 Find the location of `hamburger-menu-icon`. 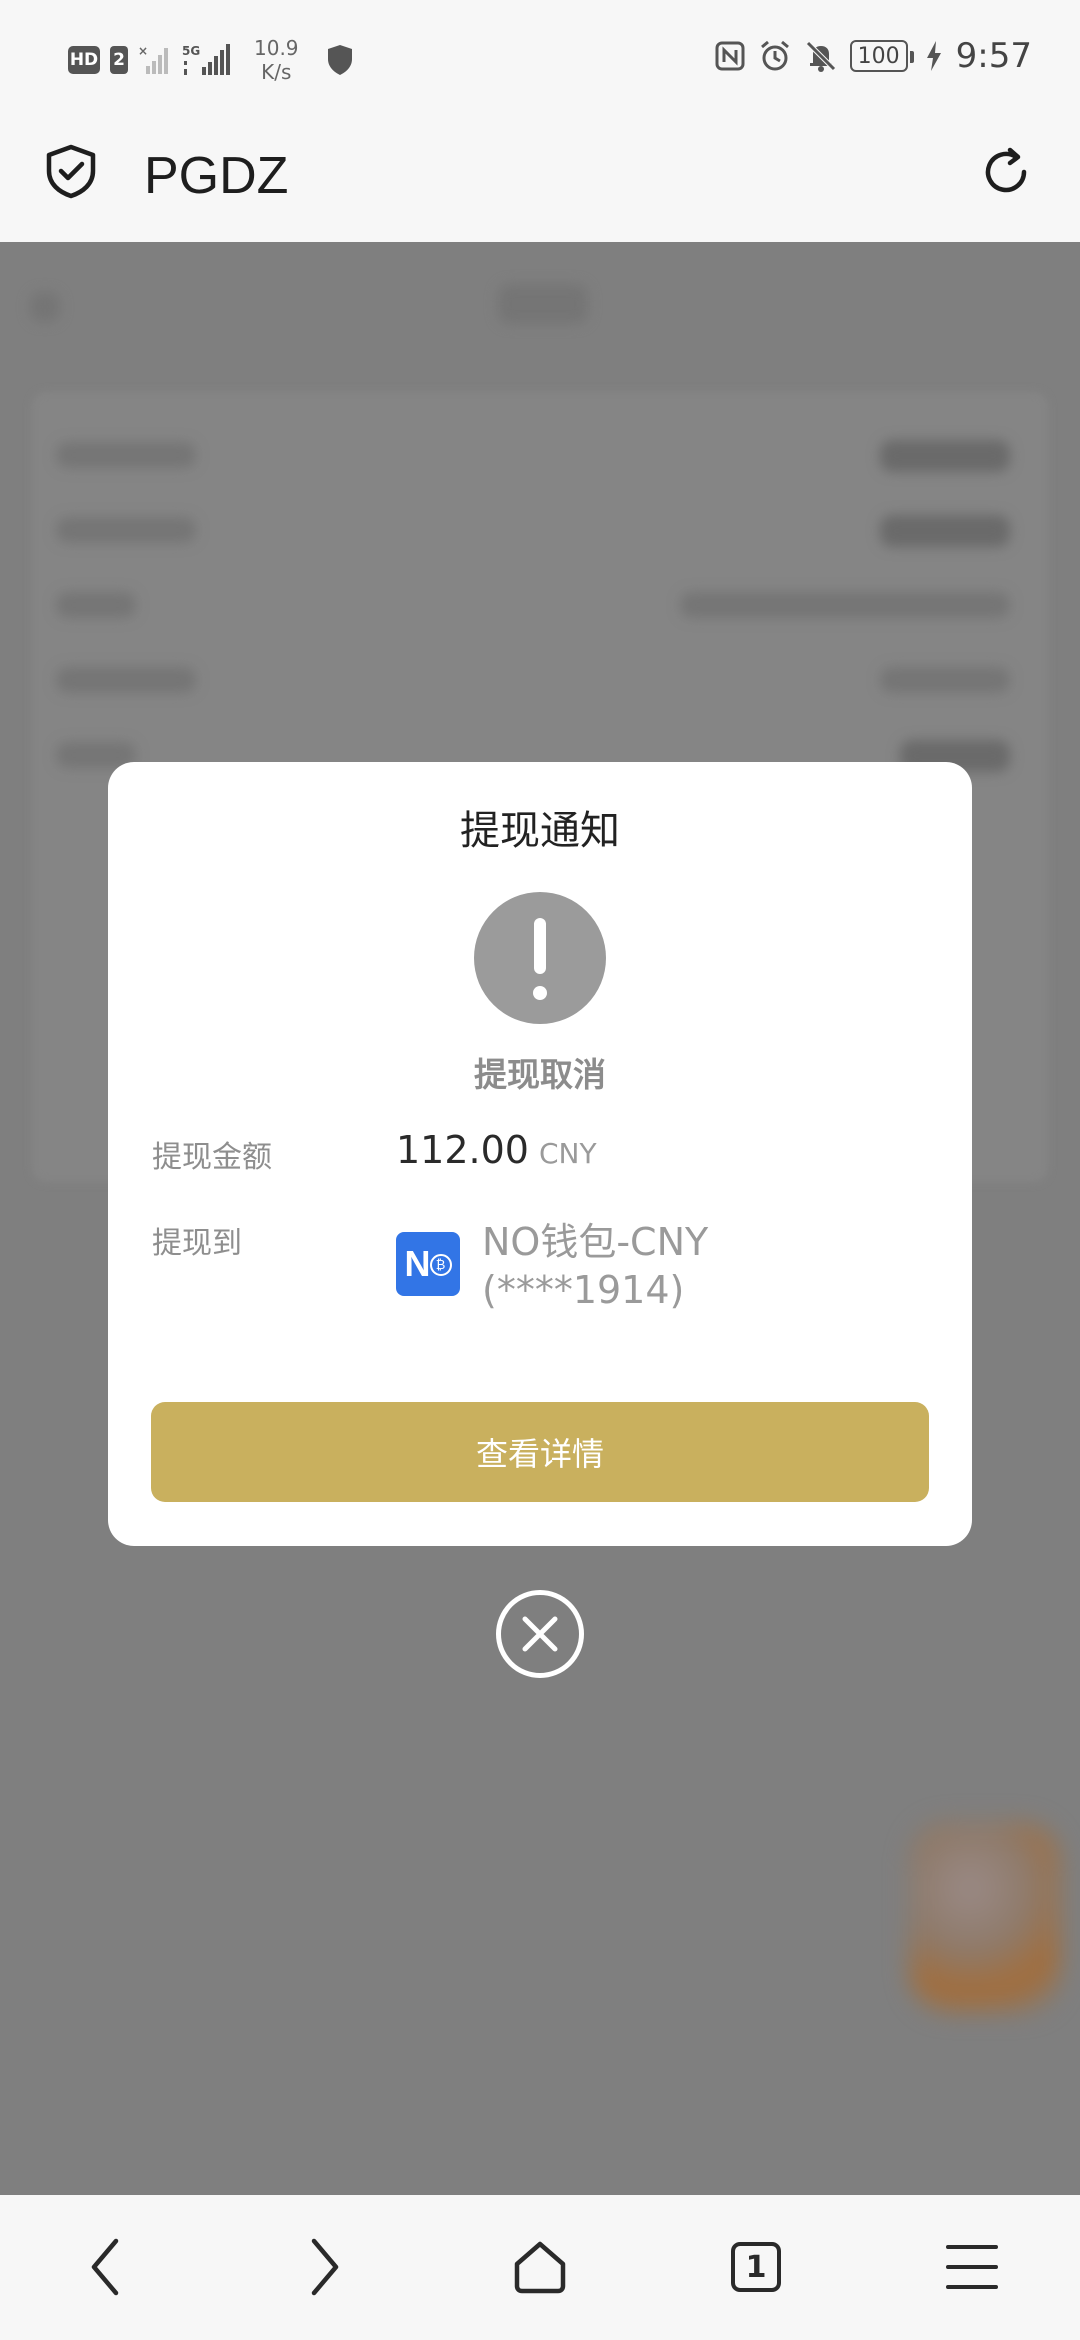

hamburger-menu-icon is located at coordinates (972, 2267).